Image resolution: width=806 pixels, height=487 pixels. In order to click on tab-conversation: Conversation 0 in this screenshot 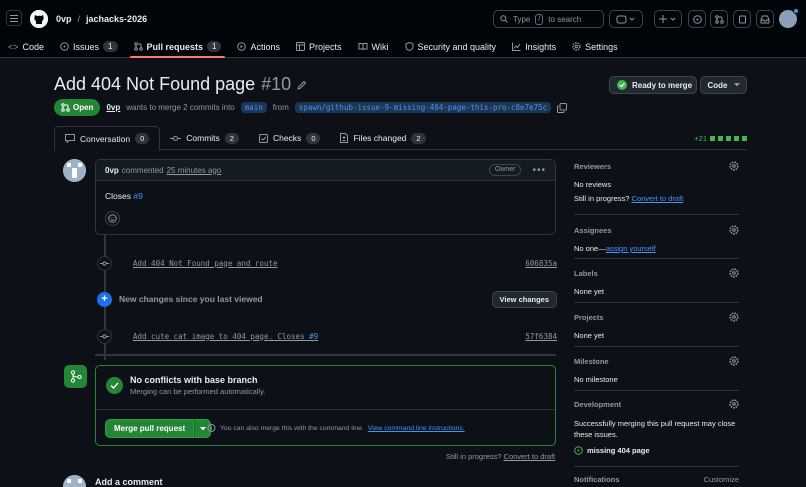, I will do `click(107, 138)`.